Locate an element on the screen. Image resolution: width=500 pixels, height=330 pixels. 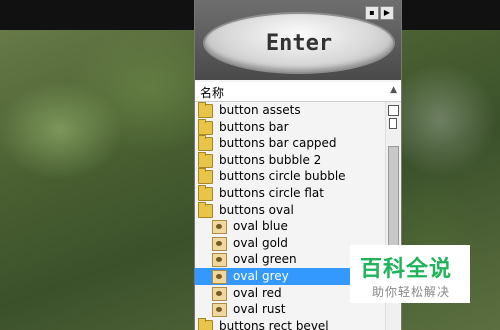
folder-list-item: button assets is located at coordinates (290, 110).